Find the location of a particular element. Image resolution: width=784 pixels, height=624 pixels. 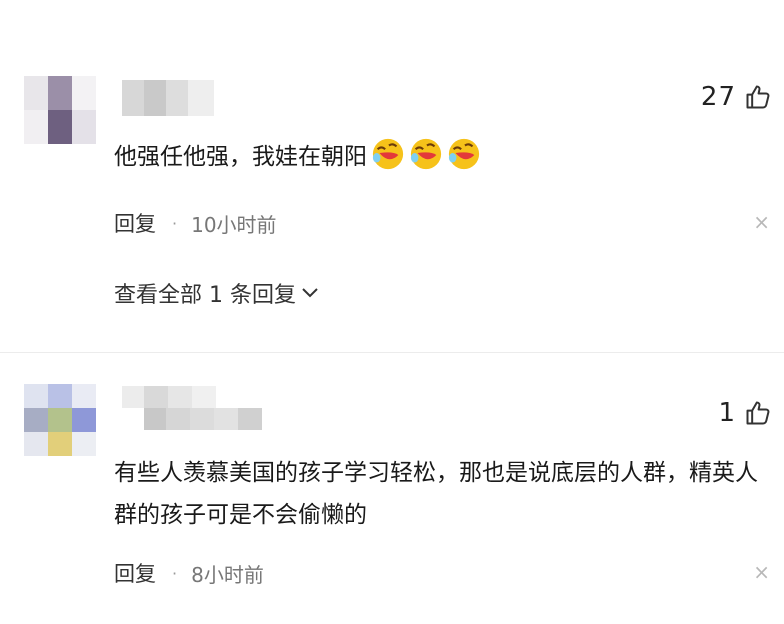

comment-meta: 回复 · 10小时前 is located at coordinates (195, 223).